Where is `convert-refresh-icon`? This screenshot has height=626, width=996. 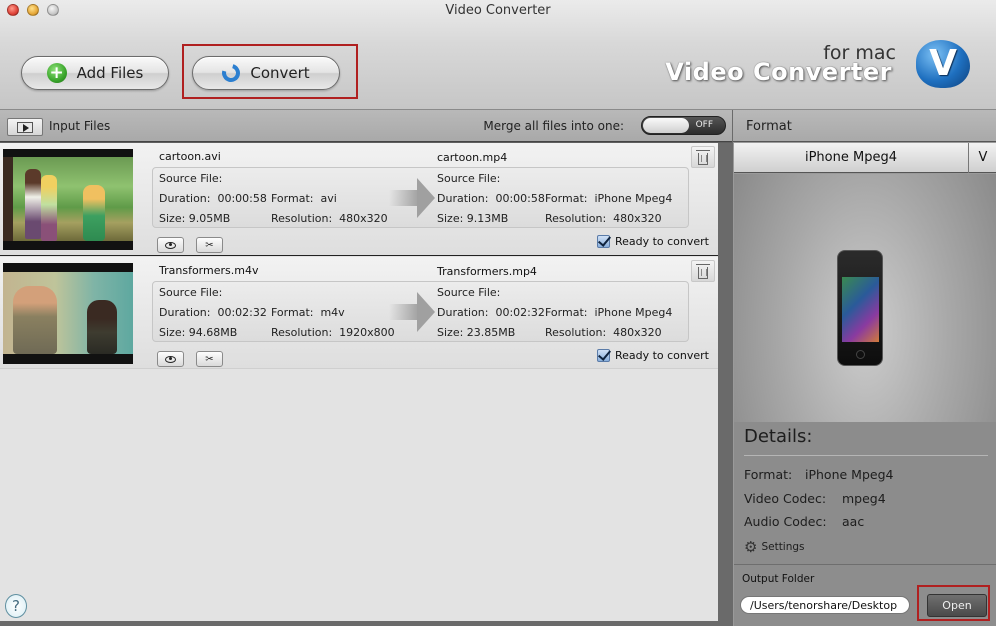
convert-refresh-icon is located at coordinates (231, 73).